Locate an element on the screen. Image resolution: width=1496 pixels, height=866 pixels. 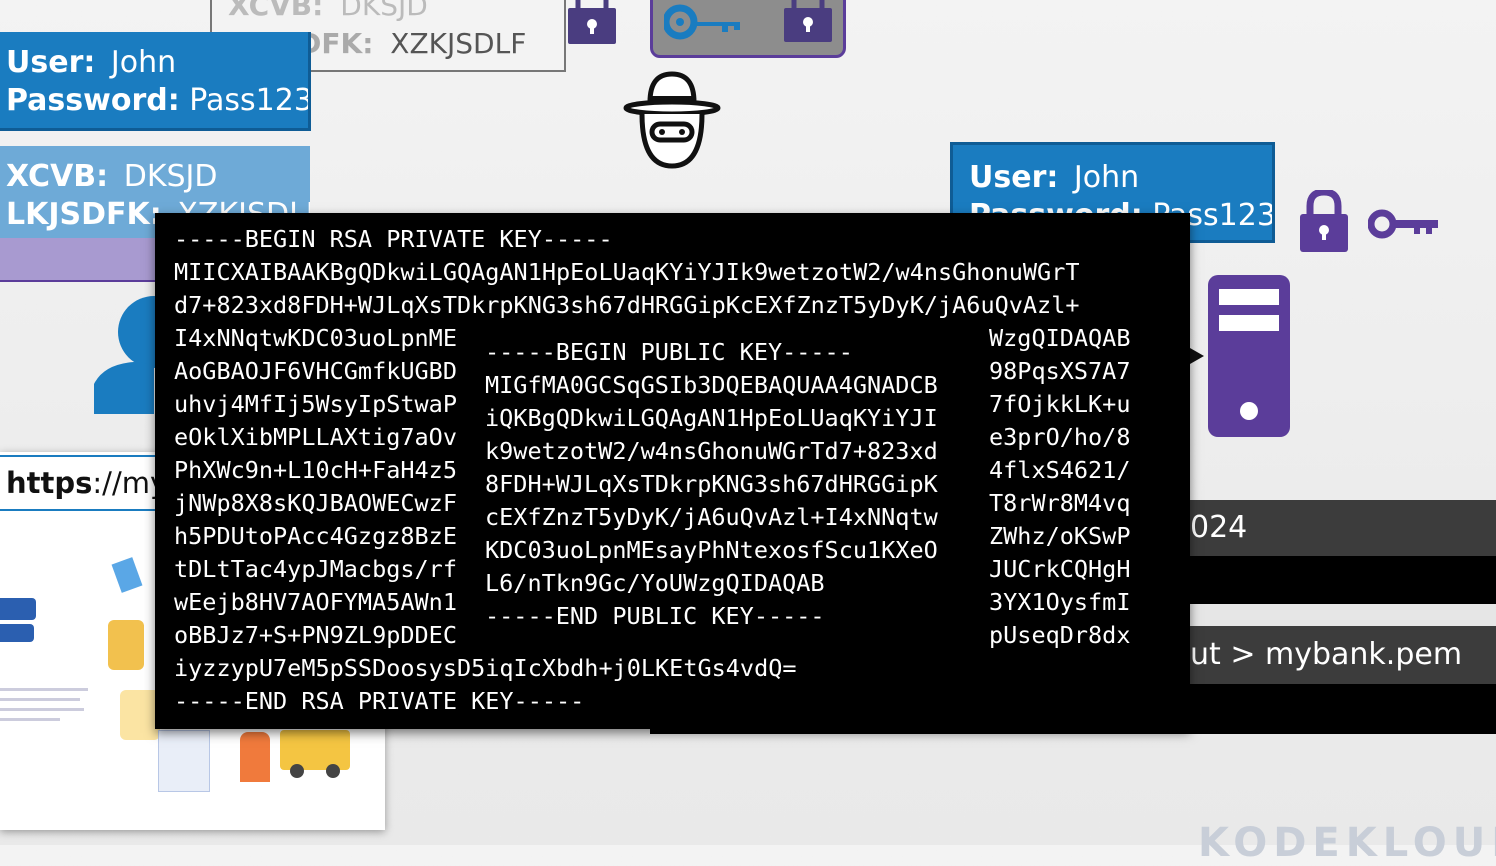
private-key-line-right: 98PqsXS7A7 is located at coordinates (1060, 371).